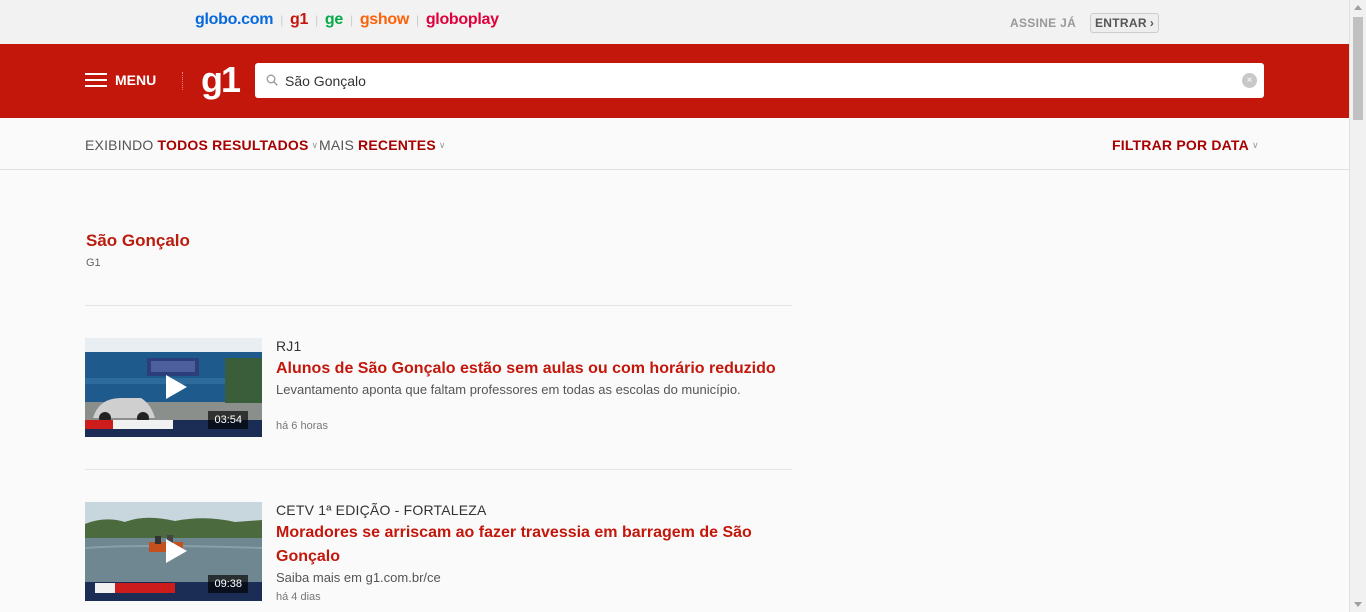 The image size is (1366, 612). What do you see at coordinates (384, 20) in the screenshot?
I see `brand-link-gshow: gshow` at bounding box center [384, 20].